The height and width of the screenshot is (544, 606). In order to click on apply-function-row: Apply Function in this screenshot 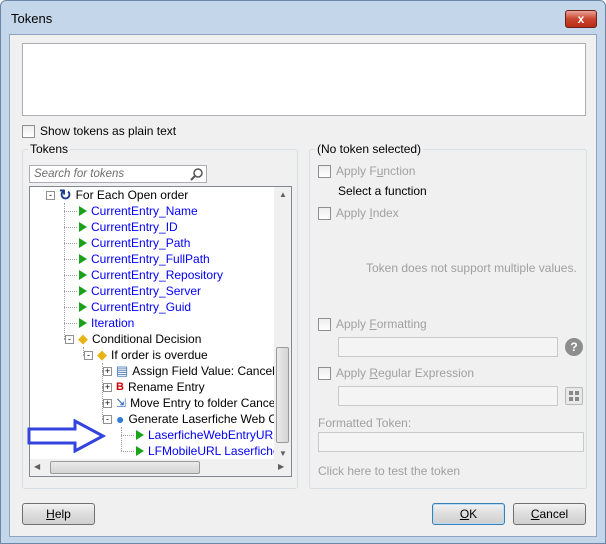, I will do `click(366, 171)`.